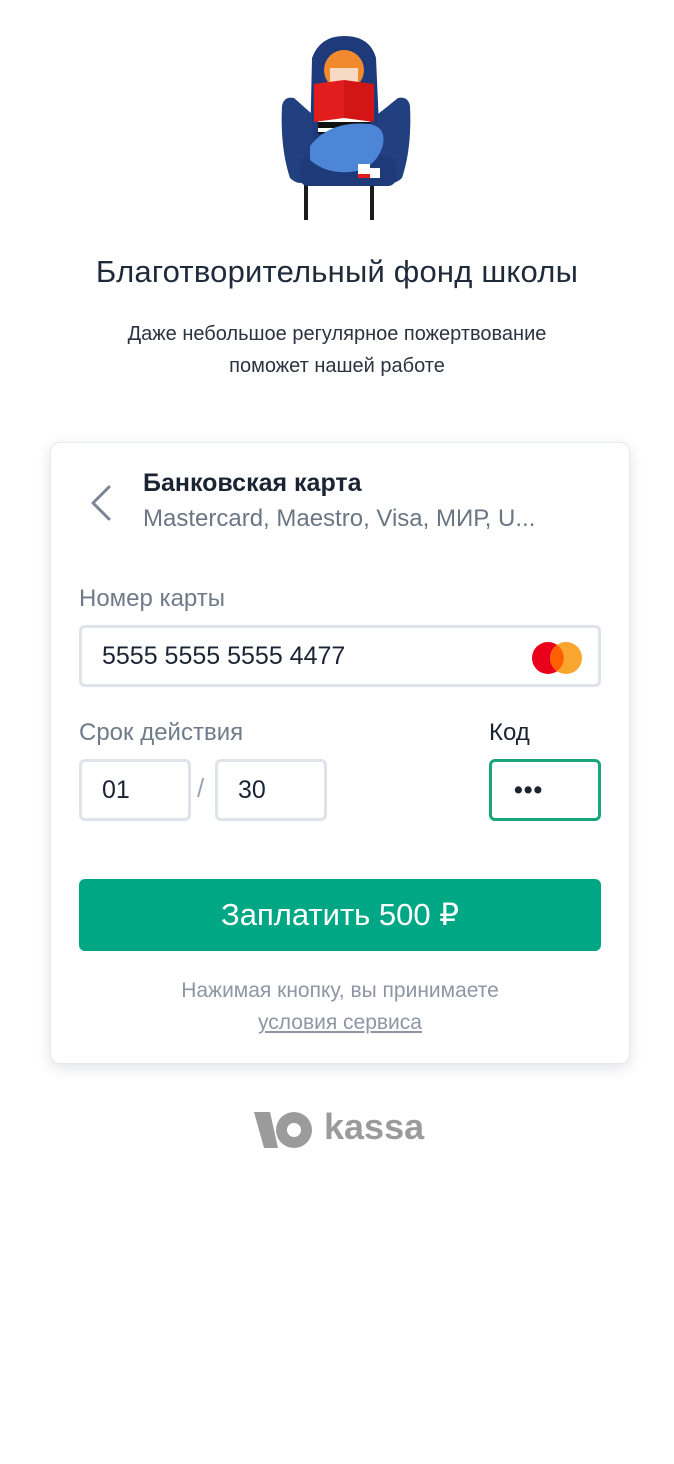  What do you see at coordinates (340, 990) in the screenshot?
I see `terms-text: Нажимая кнопку, вы принимаете` at bounding box center [340, 990].